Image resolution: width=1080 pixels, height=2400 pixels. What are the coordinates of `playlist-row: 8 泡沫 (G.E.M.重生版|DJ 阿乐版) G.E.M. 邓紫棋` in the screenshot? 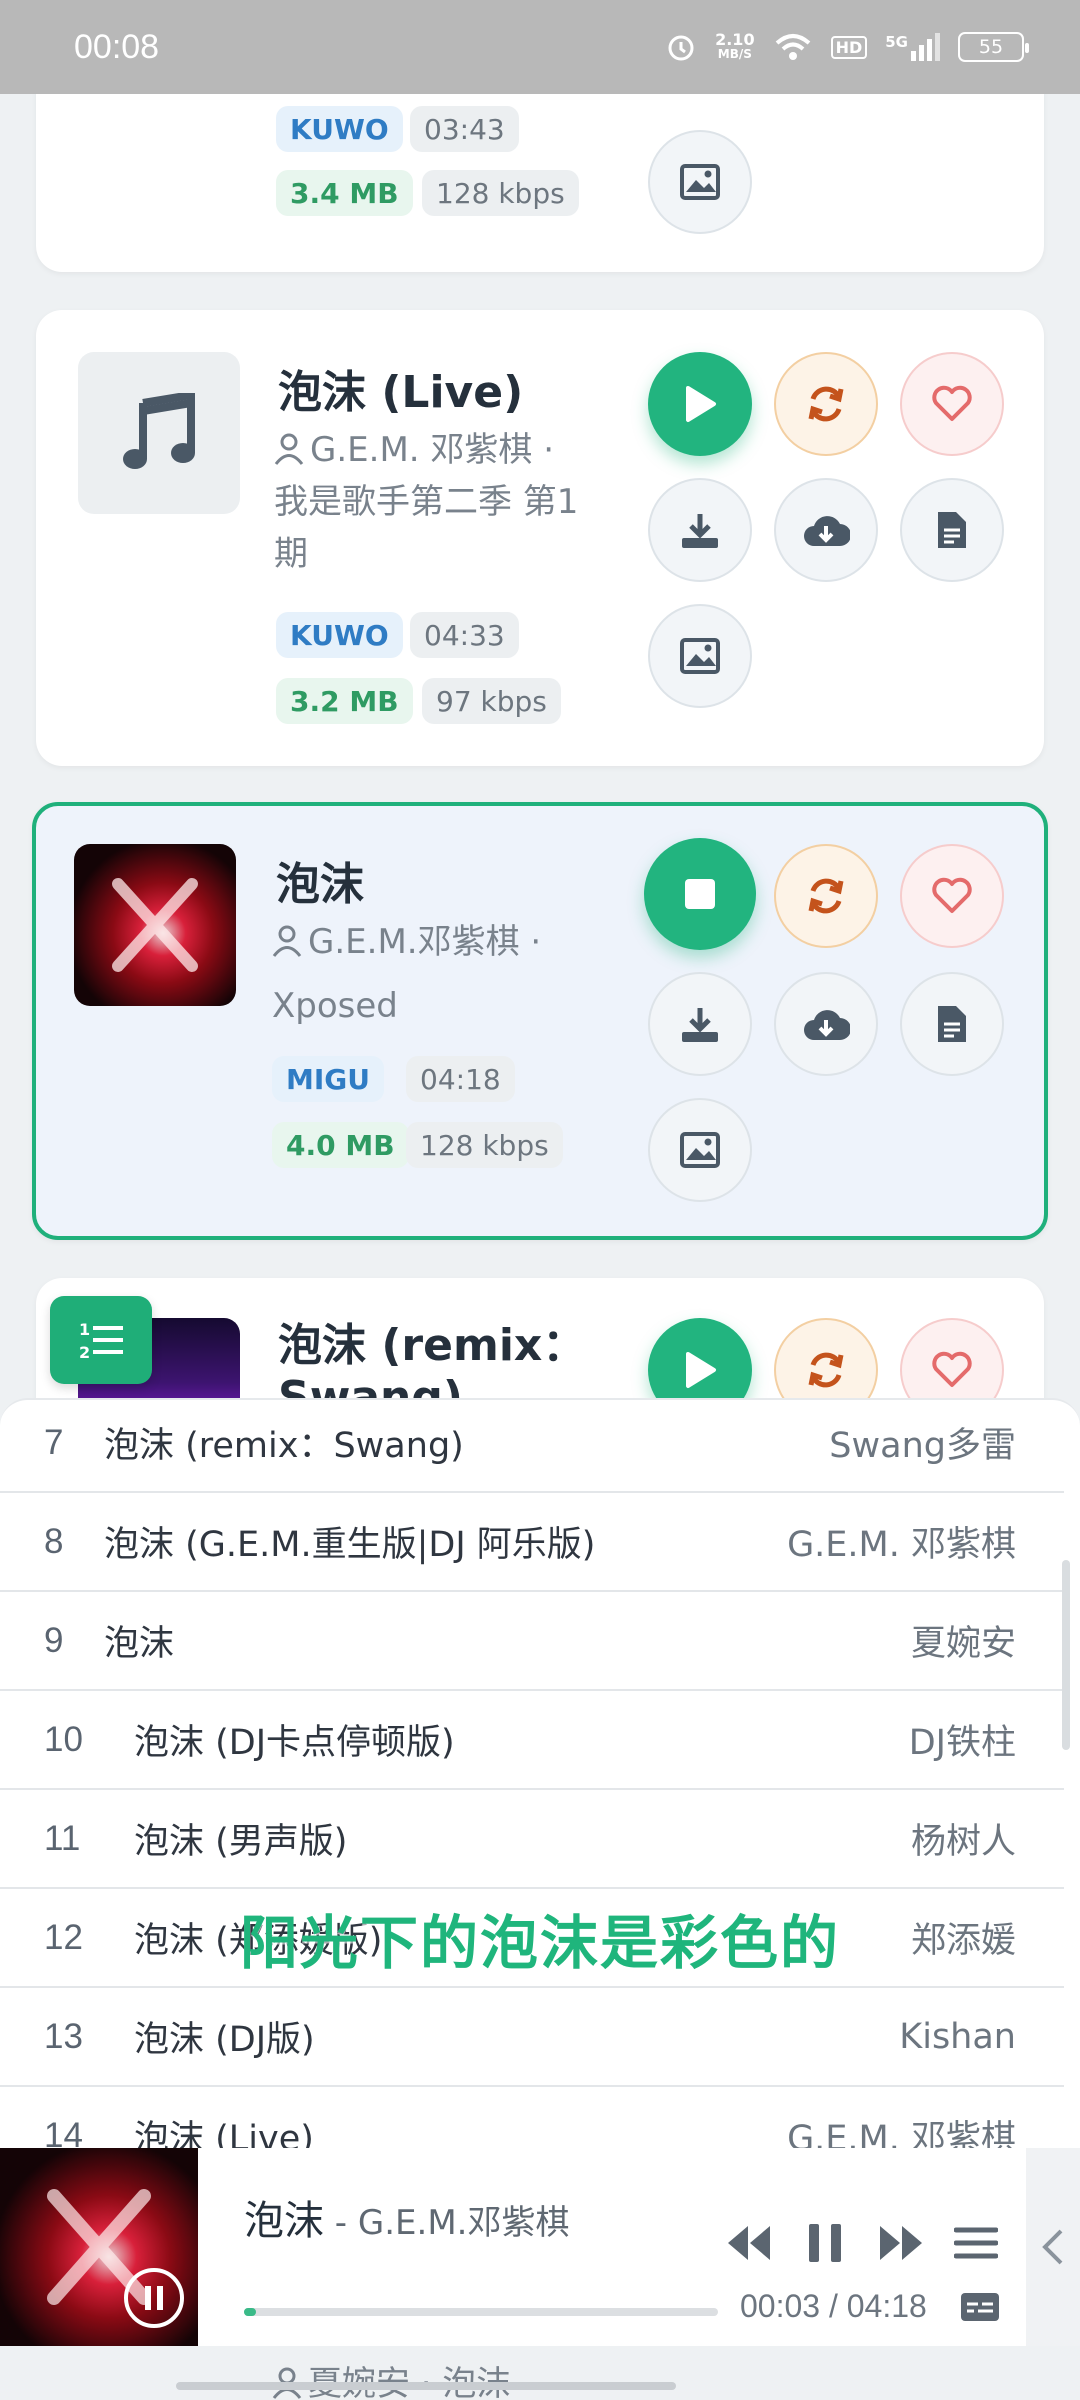 It's located at (532, 1542).